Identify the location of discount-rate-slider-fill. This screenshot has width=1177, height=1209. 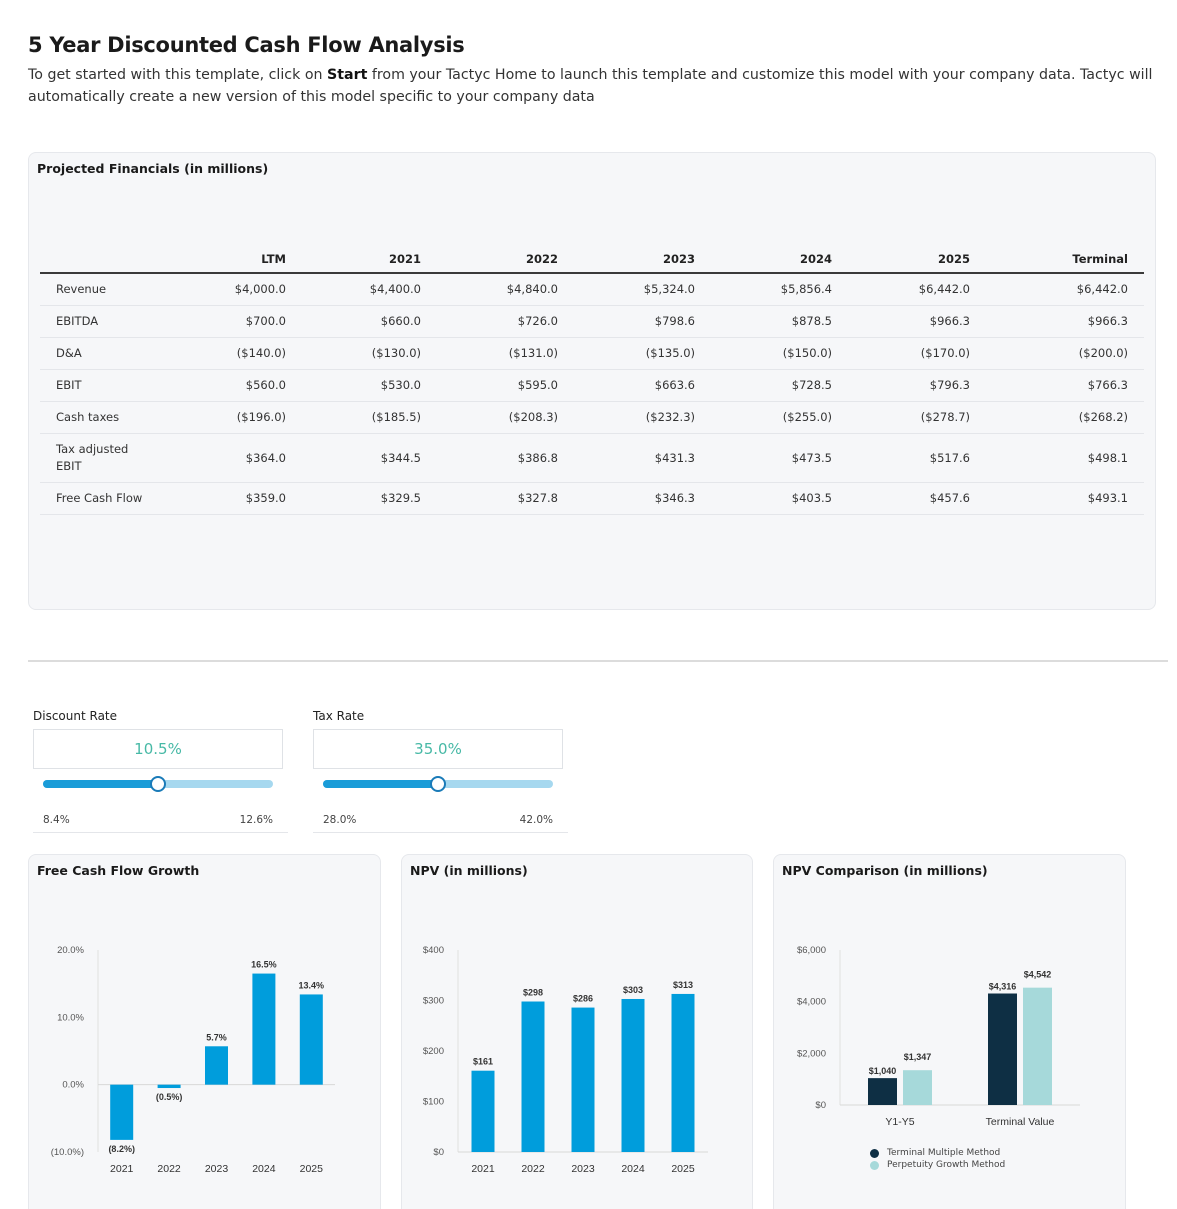
(100, 784).